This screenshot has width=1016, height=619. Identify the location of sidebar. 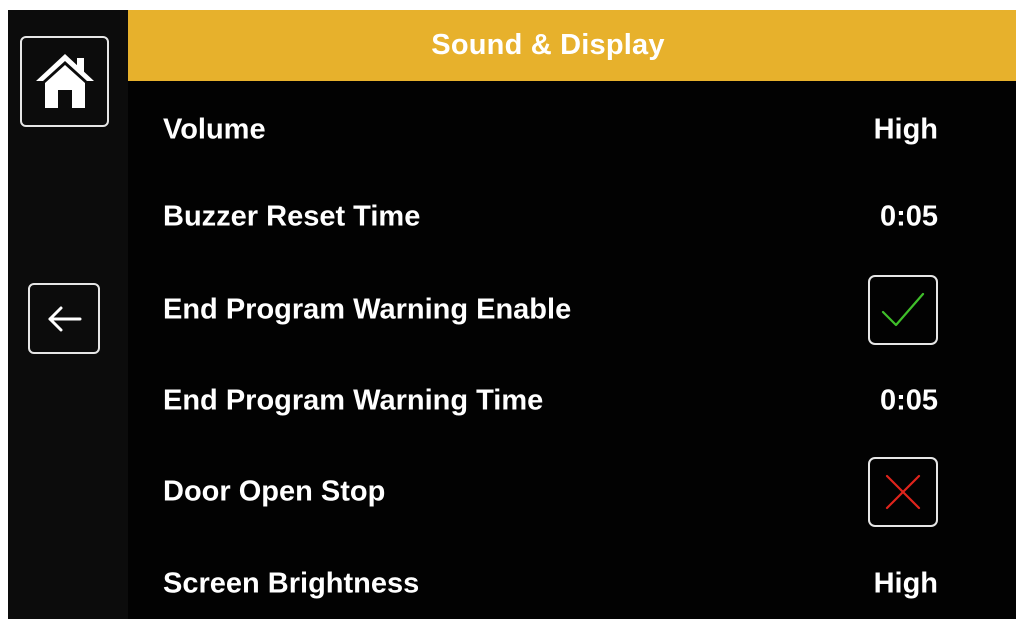
(68, 314).